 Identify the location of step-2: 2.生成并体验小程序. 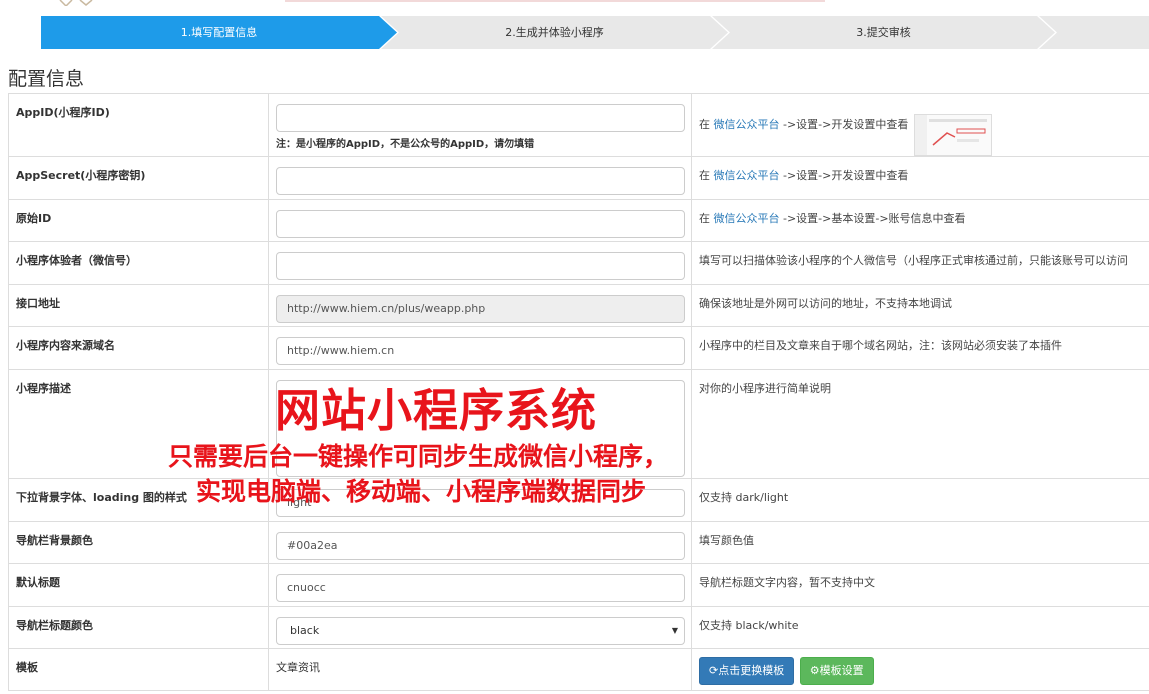
(554, 32).